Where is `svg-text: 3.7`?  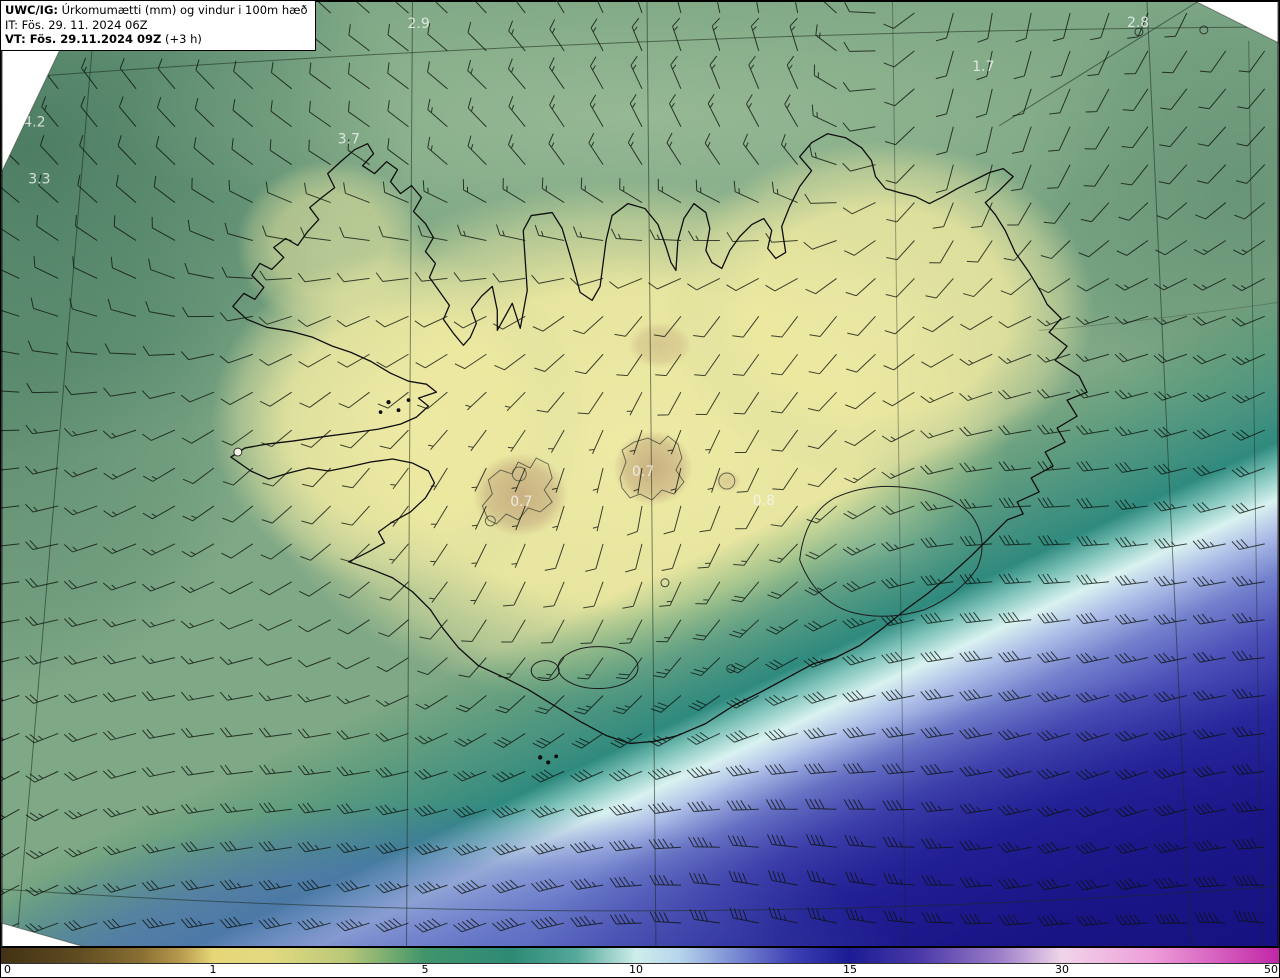 svg-text: 3.7 is located at coordinates (349, 140).